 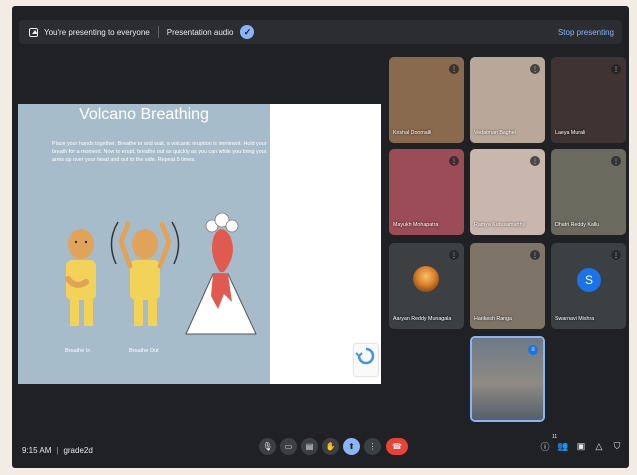 I want to click on participant-tile: ⋮ Krishal Doomalli, so click(x=426, y=100).